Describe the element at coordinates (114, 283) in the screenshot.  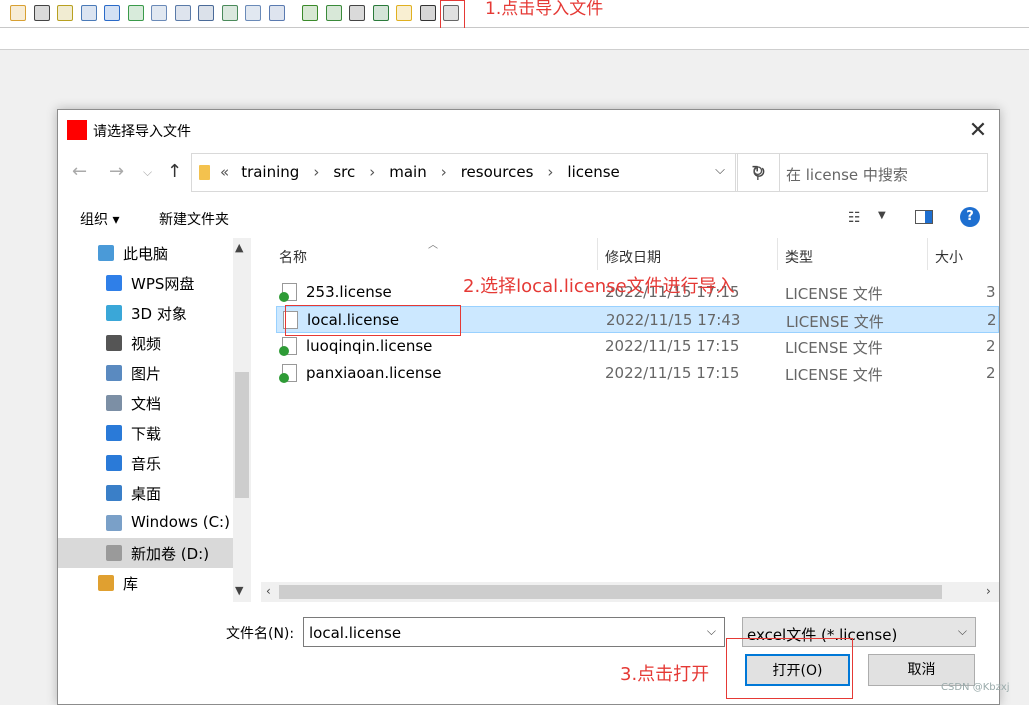
I see `cloud-icon` at that location.